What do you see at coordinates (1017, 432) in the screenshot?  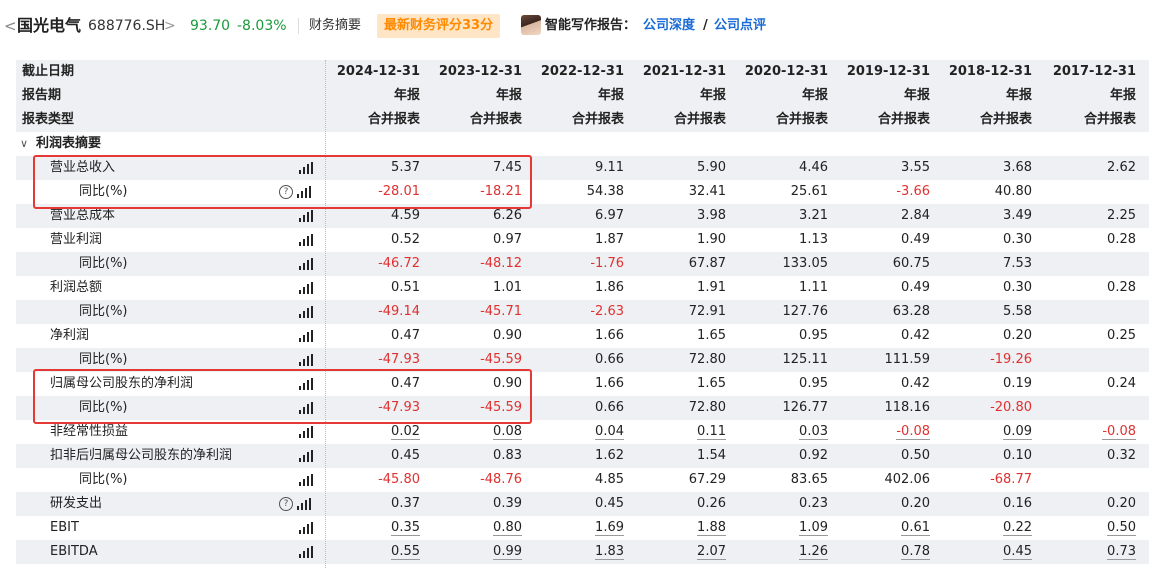 I see `cell-value: 0.09` at bounding box center [1017, 432].